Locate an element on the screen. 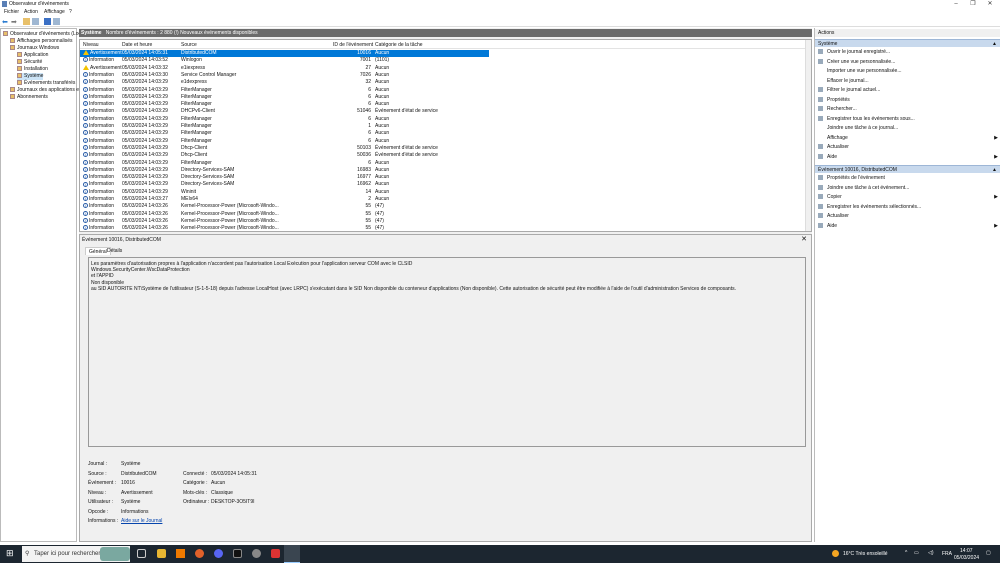  tree-item: Installation is located at coordinates (32, 69).